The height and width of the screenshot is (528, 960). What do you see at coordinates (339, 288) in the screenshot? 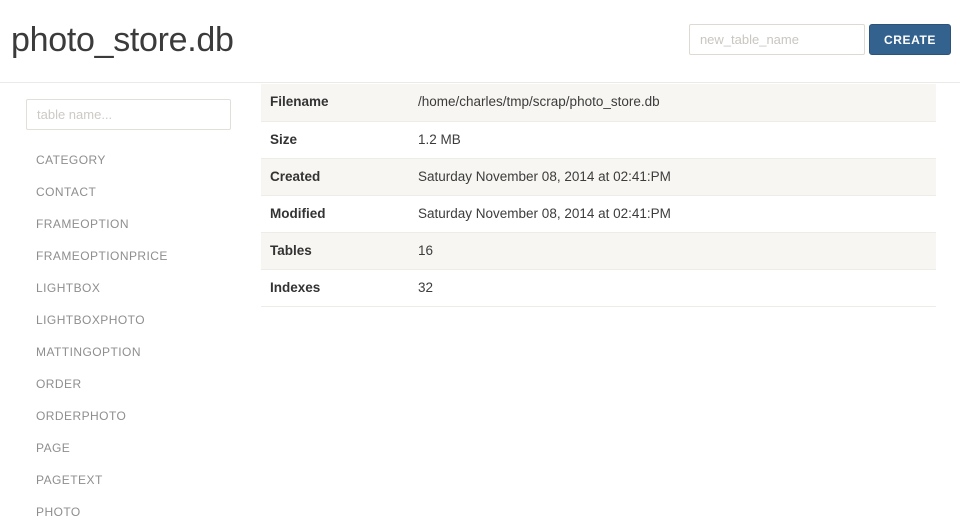
I see `info-row-label: Indexes` at bounding box center [339, 288].